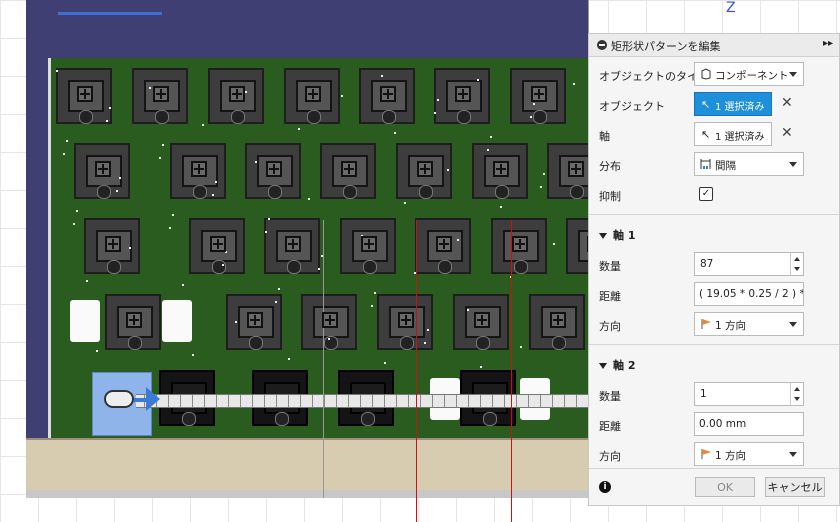 This screenshot has width=840, height=522. Describe the element at coordinates (749, 74) in the screenshot. I see `object-type-dropdown: コンポーネント` at that location.